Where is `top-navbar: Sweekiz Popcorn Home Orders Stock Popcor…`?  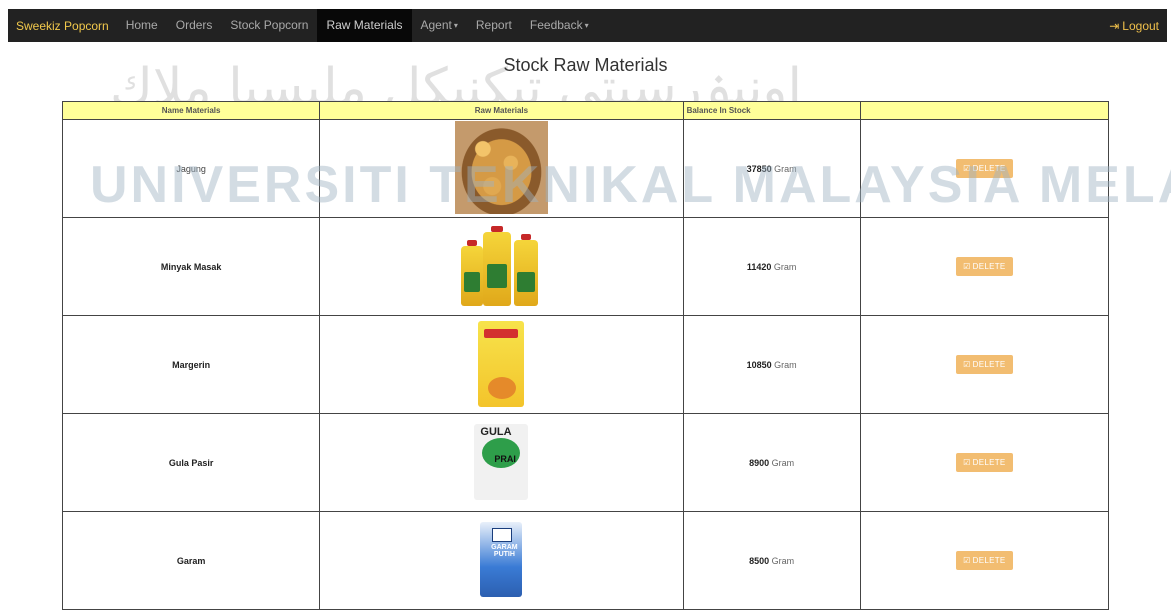
top-navbar: Sweekiz Popcorn Home Orders Stock Popcor… is located at coordinates (587, 25).